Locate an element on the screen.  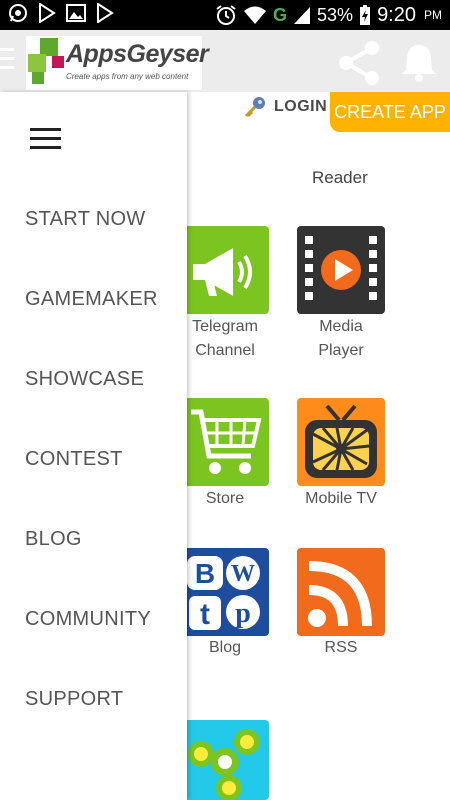
logo-text: AppsGeyser is located at coordinates (137, 54).